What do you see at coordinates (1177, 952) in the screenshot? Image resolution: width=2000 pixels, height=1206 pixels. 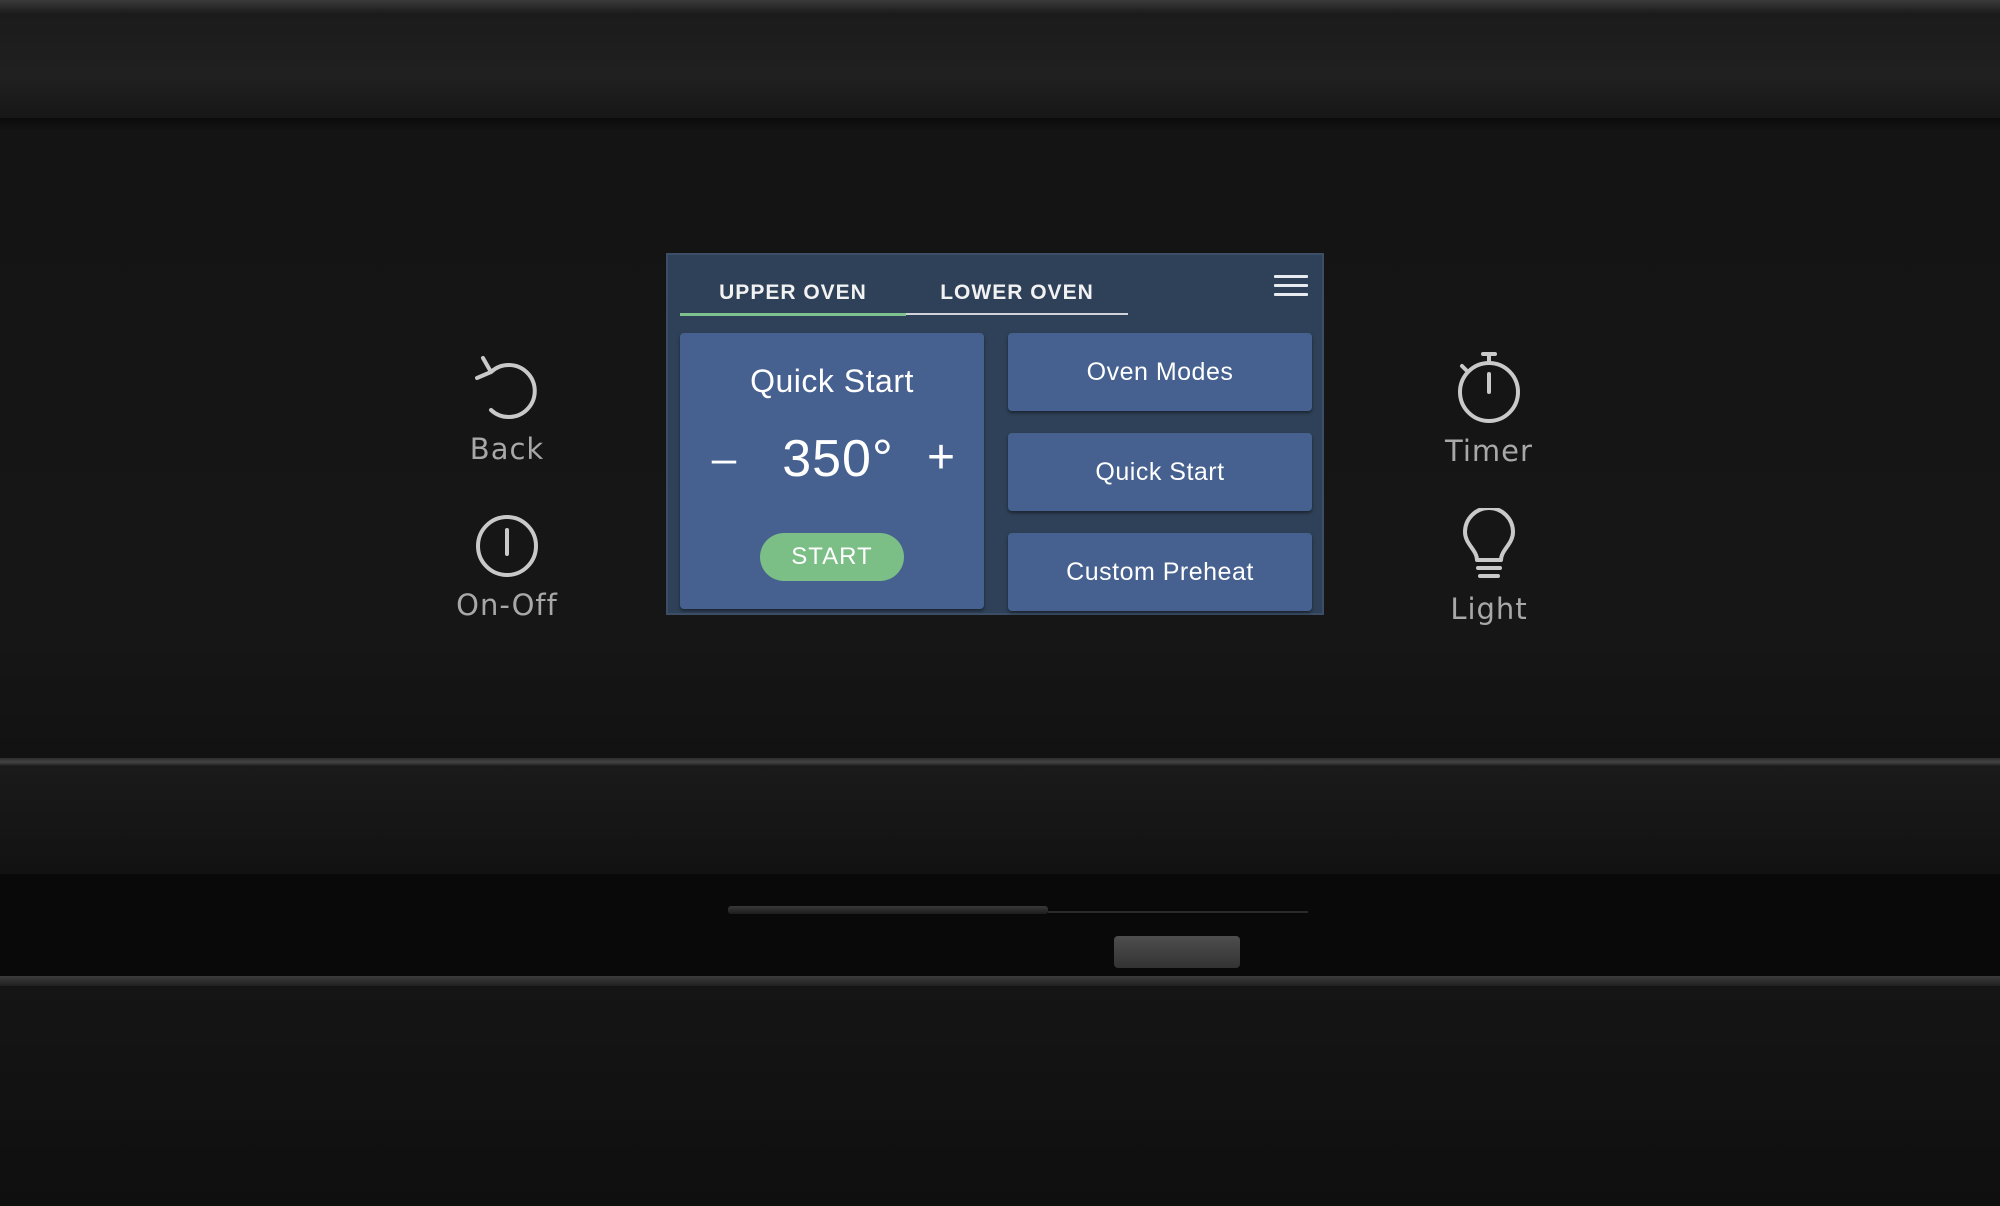 I see `brand-badge` at bounding box center [1177, 952].